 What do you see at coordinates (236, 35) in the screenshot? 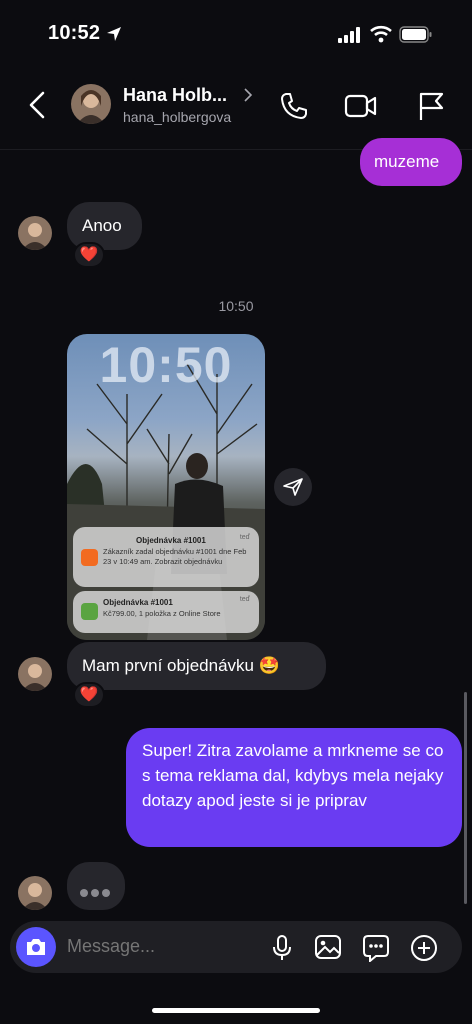
I see `status-bar: 10:52` at bounding box center [236, 35].